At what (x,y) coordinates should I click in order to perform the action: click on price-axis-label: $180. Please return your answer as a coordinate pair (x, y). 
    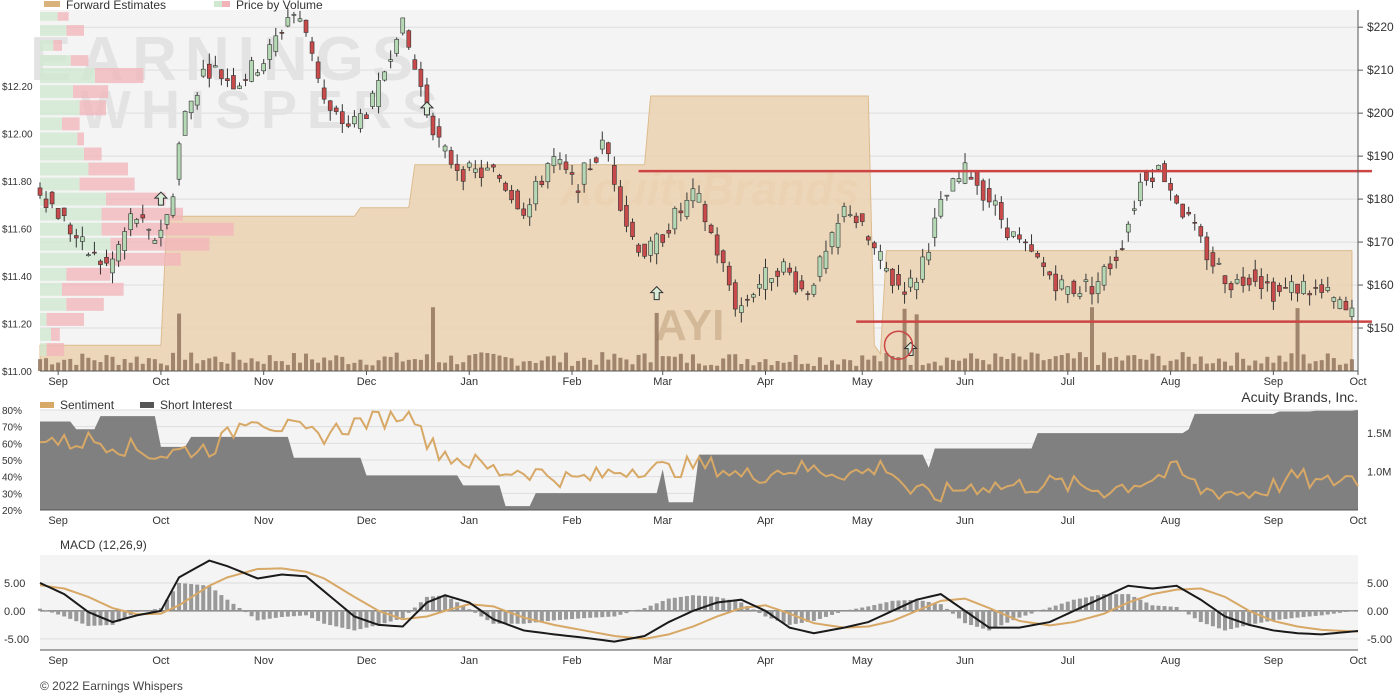
    Looking at the image, I should click on (1380, 199).